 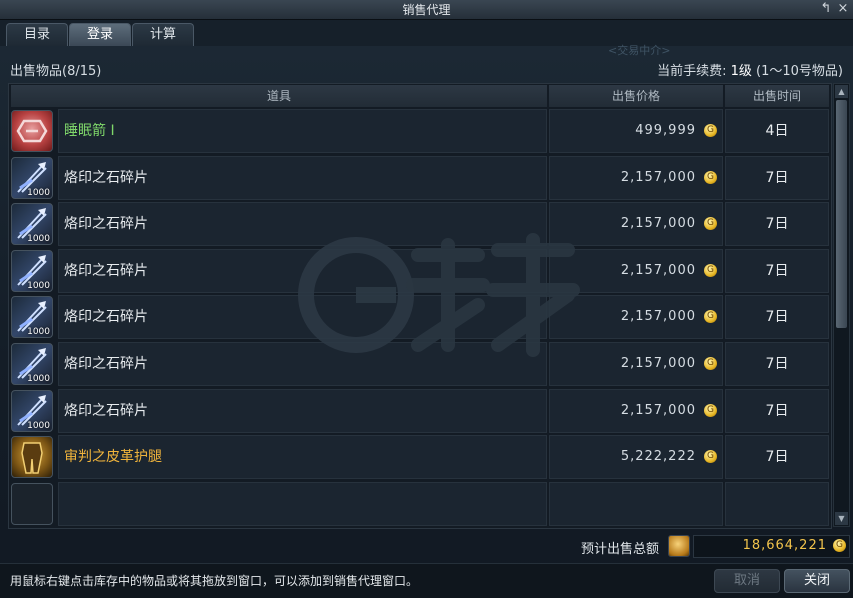 I want to click on cancel-button: 取消, so click(x=747, y=581).